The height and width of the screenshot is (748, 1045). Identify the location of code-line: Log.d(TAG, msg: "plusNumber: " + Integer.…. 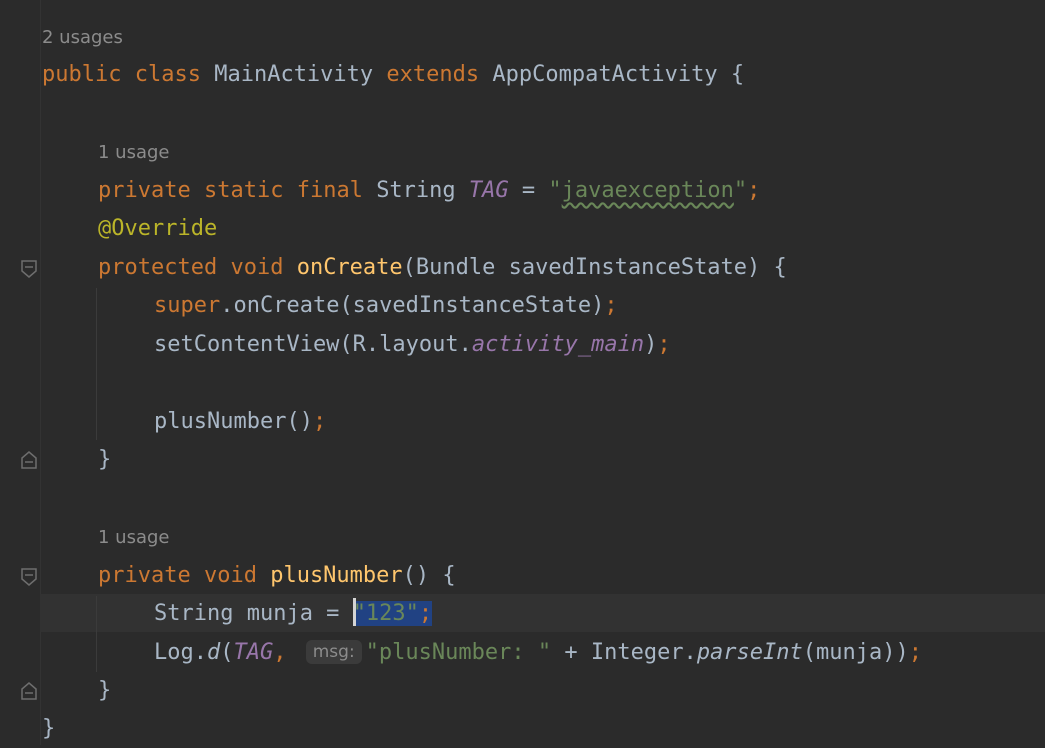
(538, 653).